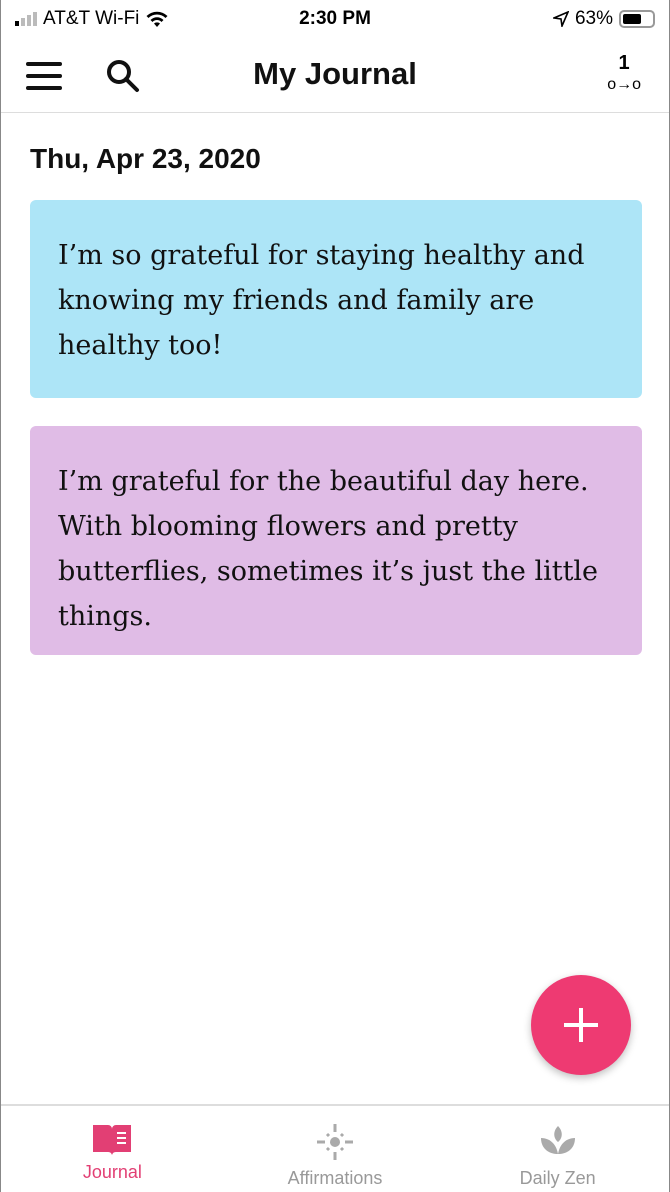  I want to click on add-entry-button, so click(581, 1025).